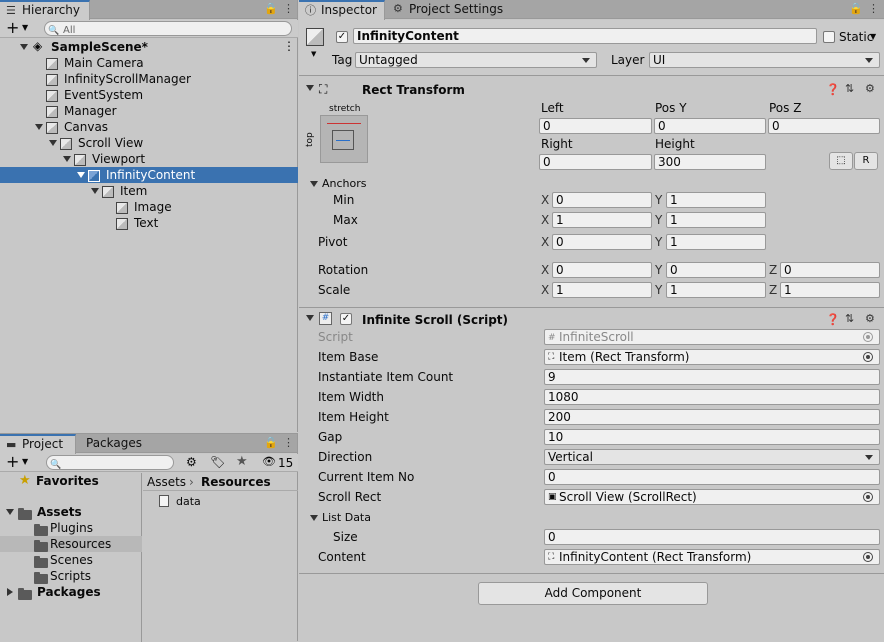  What do you see at coordinates (149, 79) in the screenshot?
I see `hierarchy-item-infinityscrollmanager: InfinityScrollManager` at bounding box center [149, 79].